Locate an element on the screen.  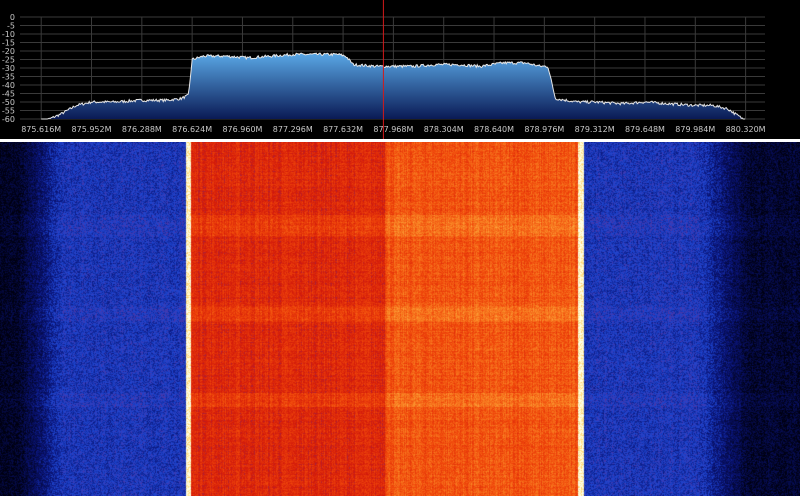
x-tick-label: 878.976M is located at coordinates (544, 129).